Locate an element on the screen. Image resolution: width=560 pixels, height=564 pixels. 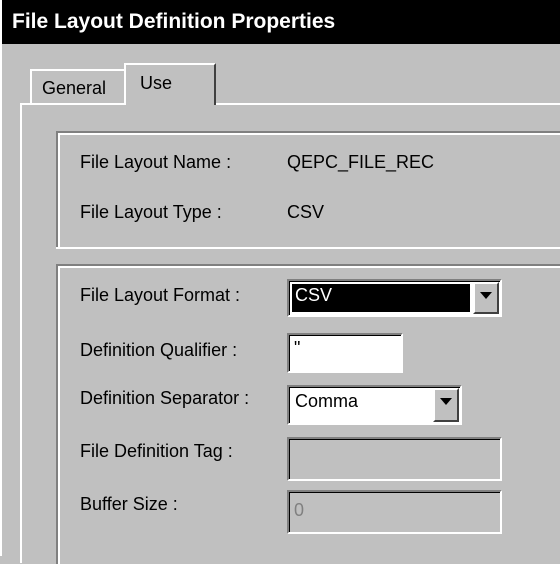
definition-separator-value: Comma is located at coordinates (327, 401).